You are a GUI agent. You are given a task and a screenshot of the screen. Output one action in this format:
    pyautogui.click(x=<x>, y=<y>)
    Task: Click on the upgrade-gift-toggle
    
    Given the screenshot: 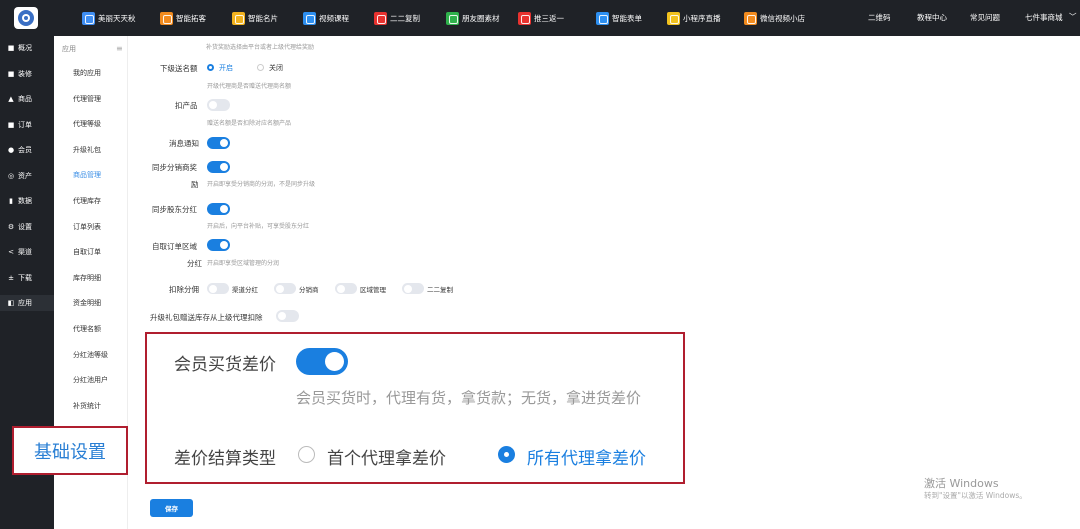 What is the action you would take?
    pyautogui.click(x=287, y=316)
    